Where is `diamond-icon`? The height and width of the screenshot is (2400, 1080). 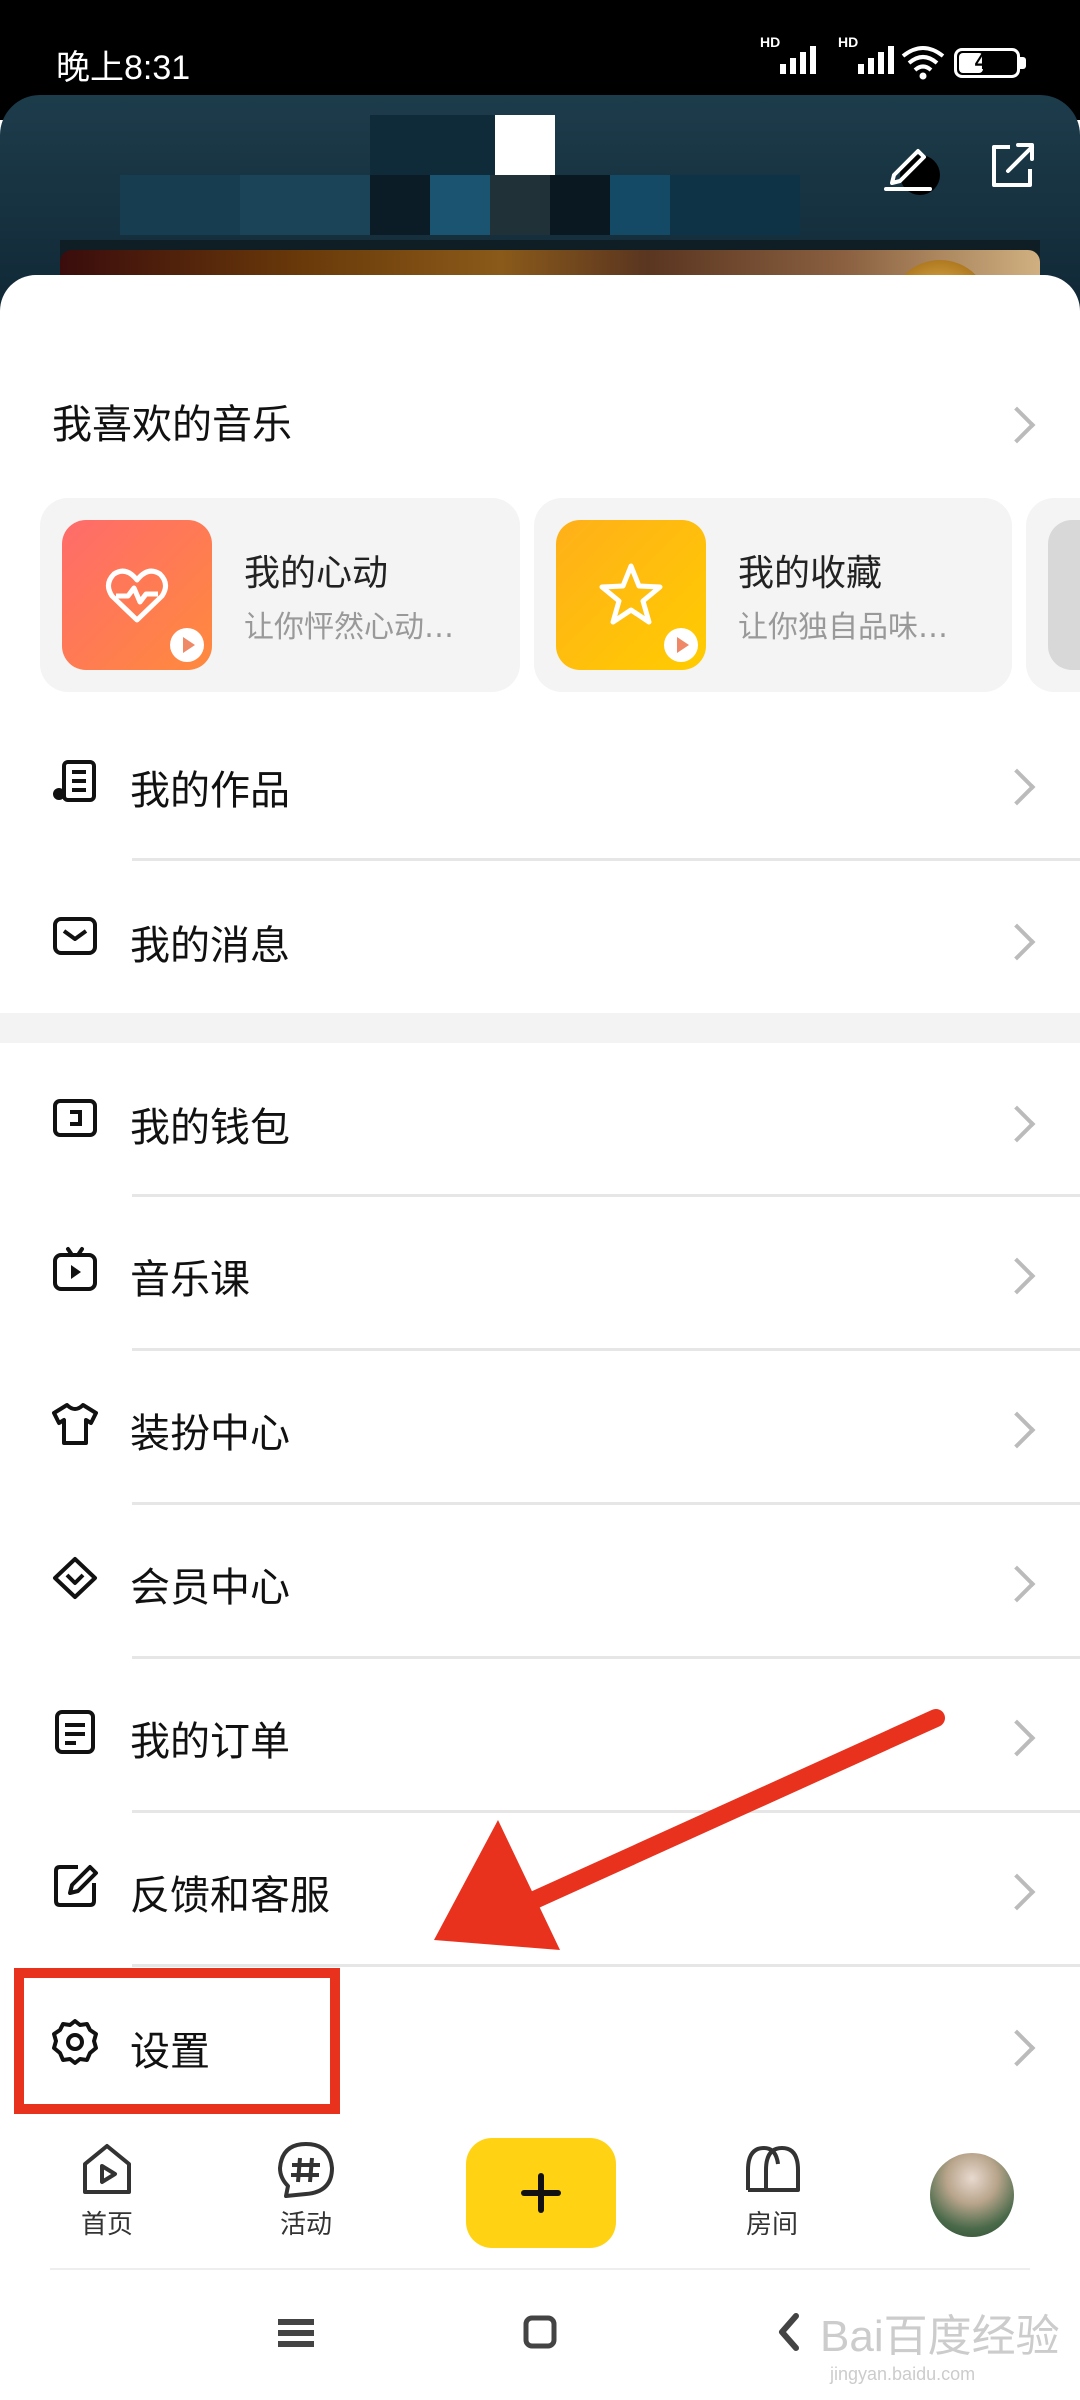 diamond-icon is located at coordinates (75, 1578).